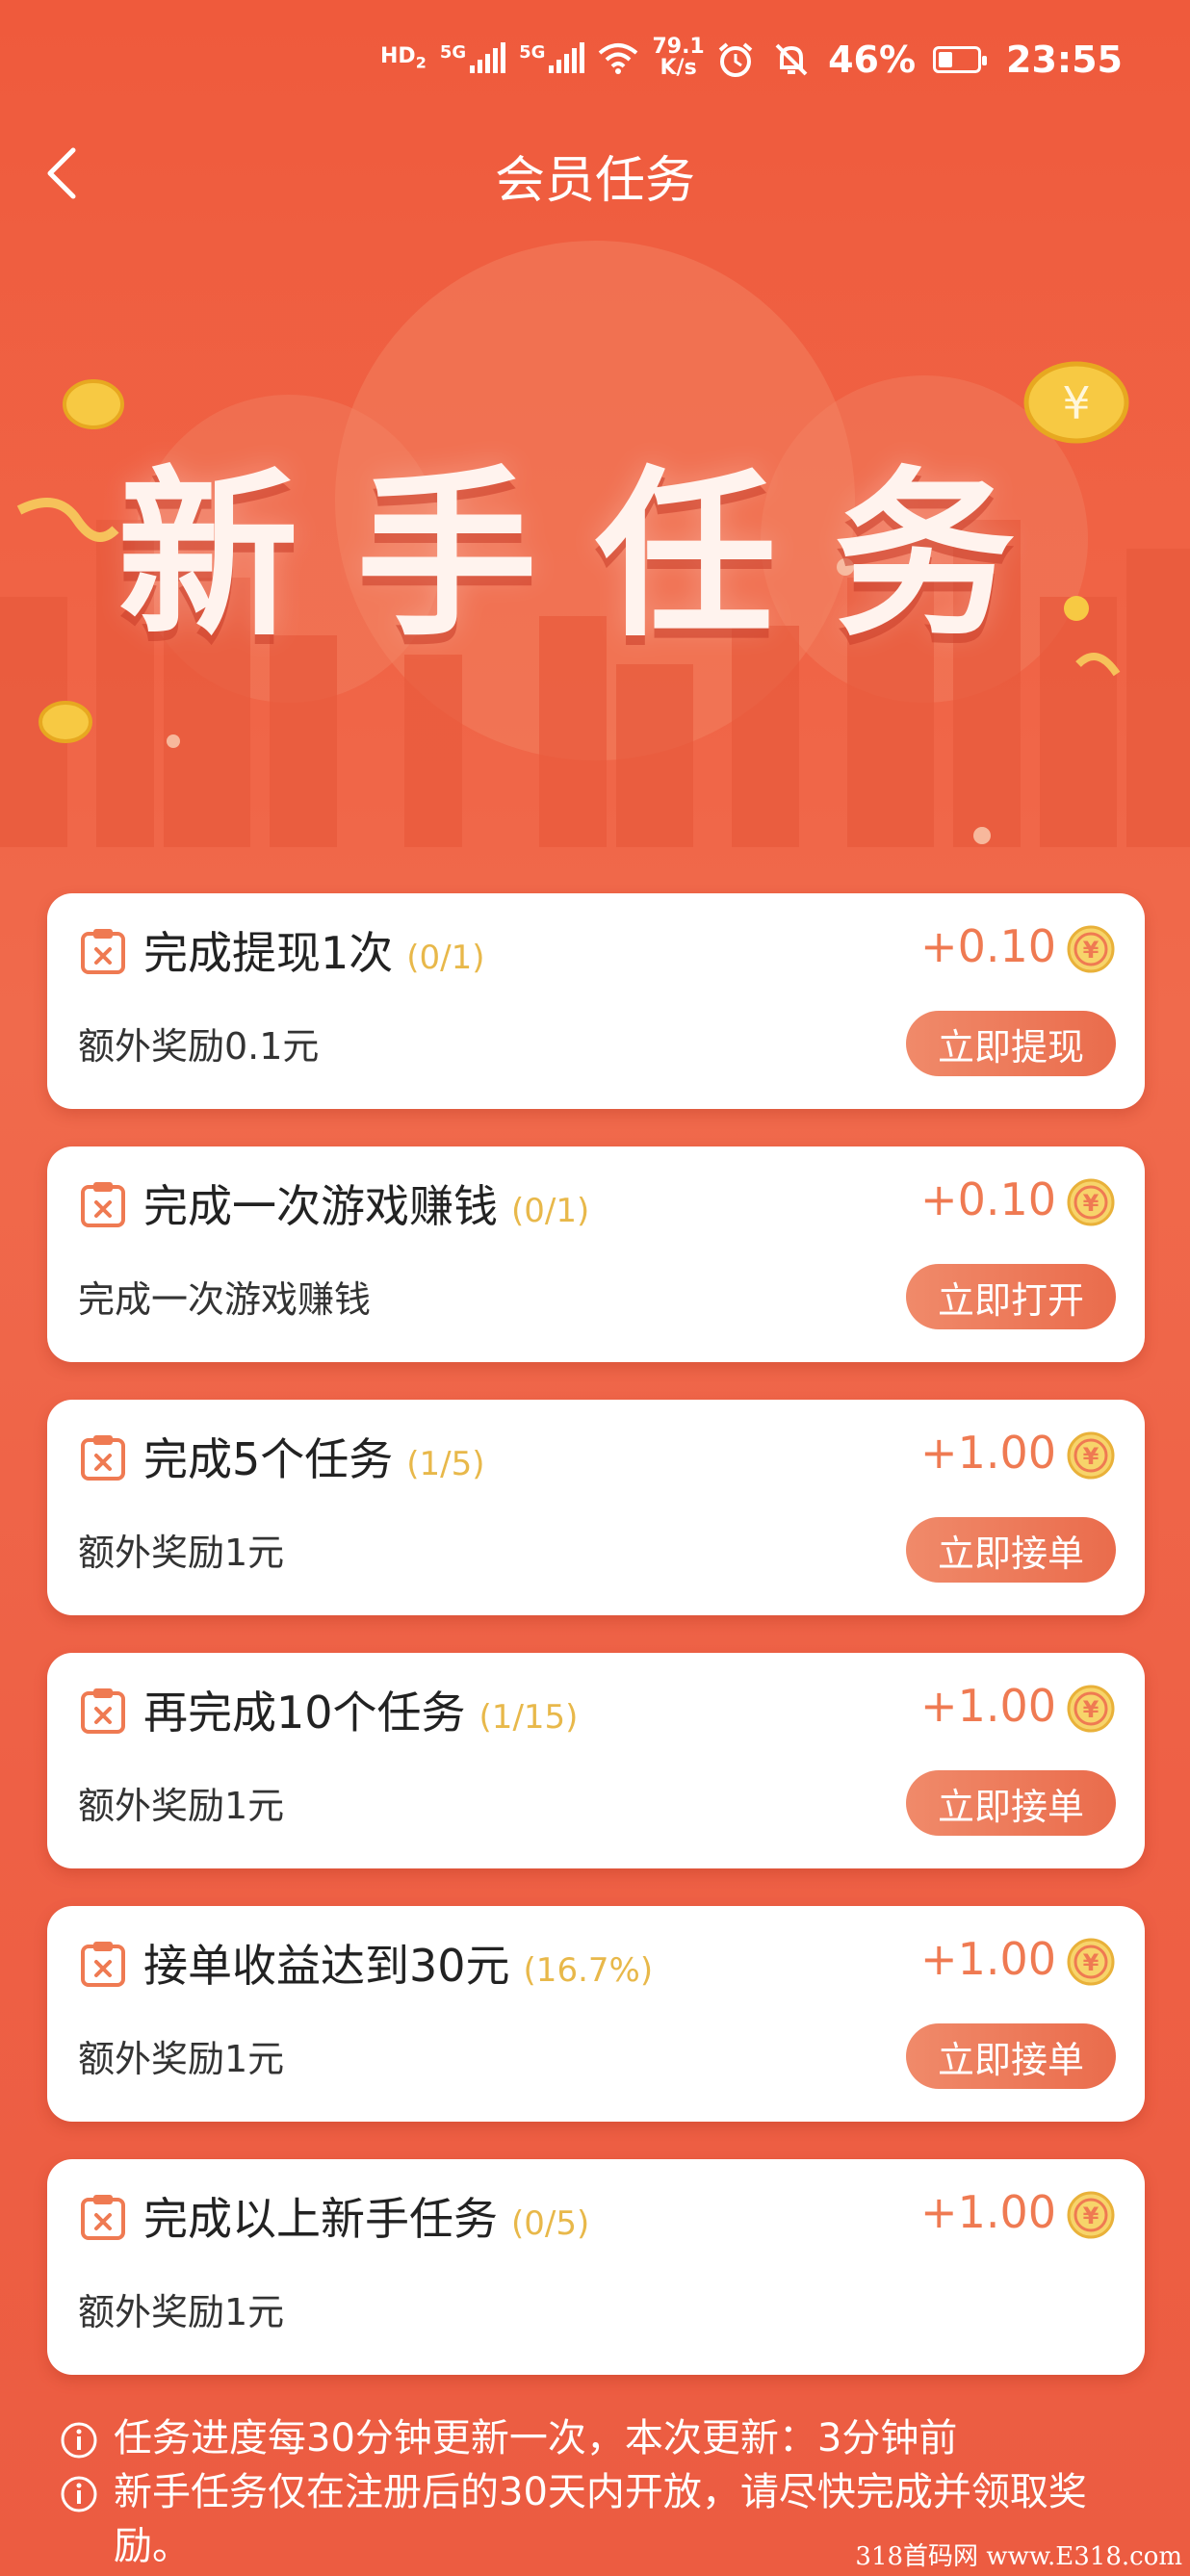 This screenshot has height=2576, width=1190. I want to click on task-title: 完成一次游戏赚钱 (0/1), so click(367, 1206).